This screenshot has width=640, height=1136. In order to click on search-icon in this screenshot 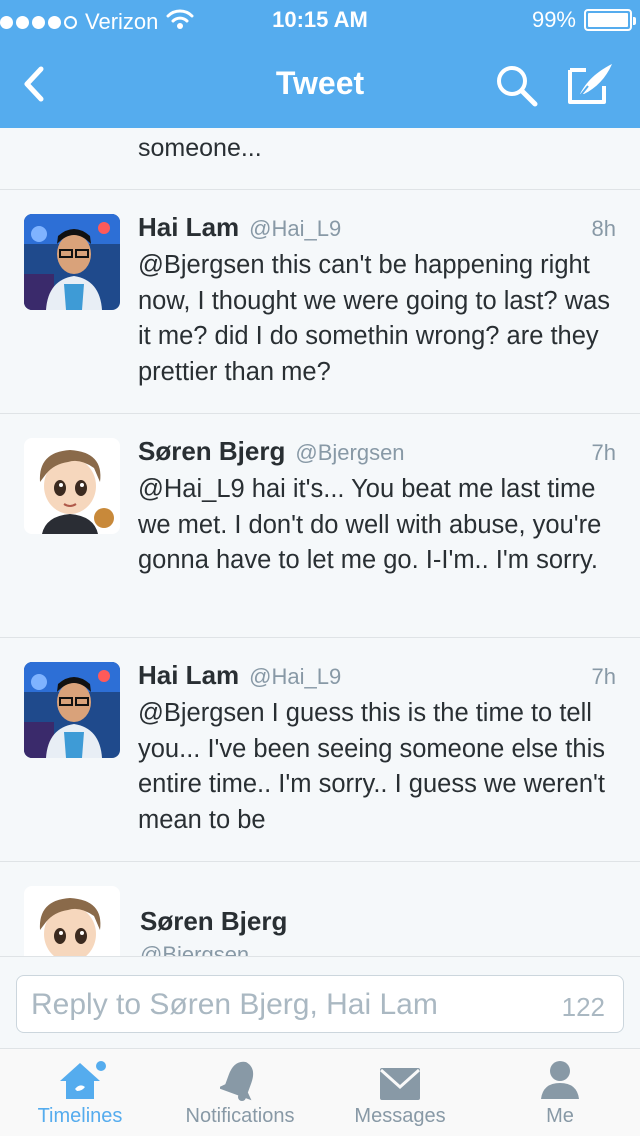, I will do `click(517, 86)`.